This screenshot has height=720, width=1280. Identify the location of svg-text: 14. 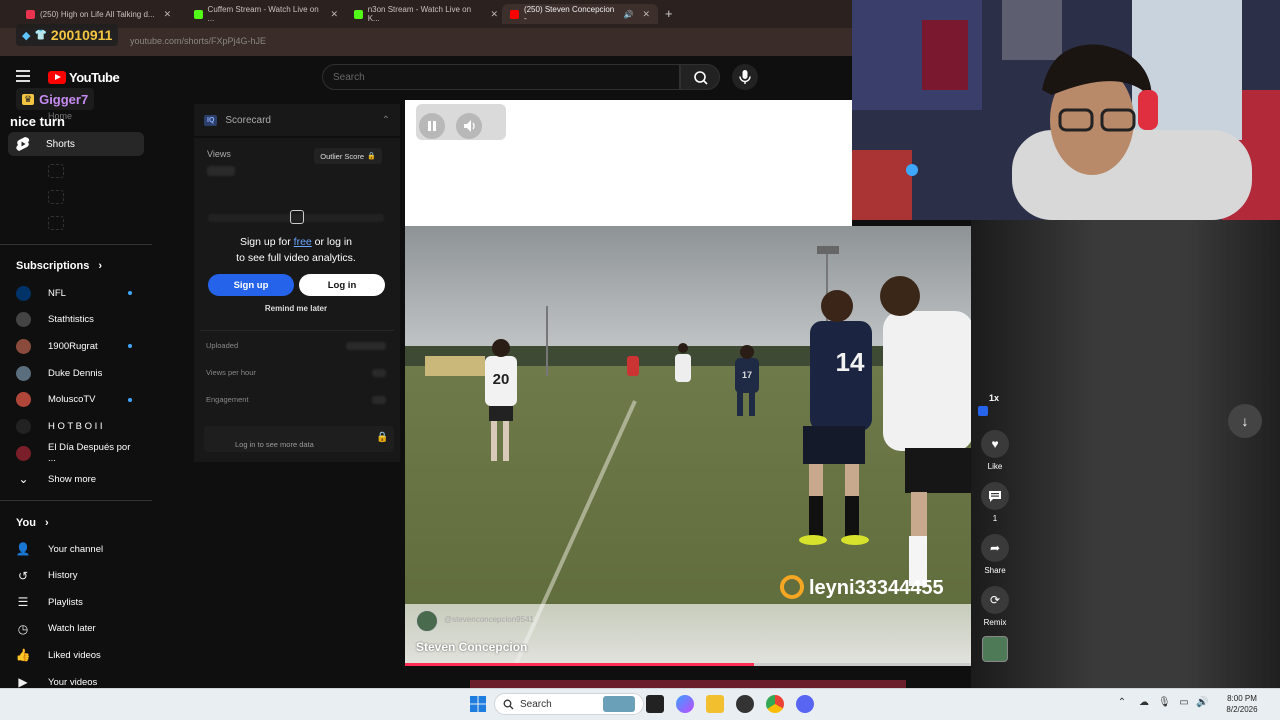
(850, 362).